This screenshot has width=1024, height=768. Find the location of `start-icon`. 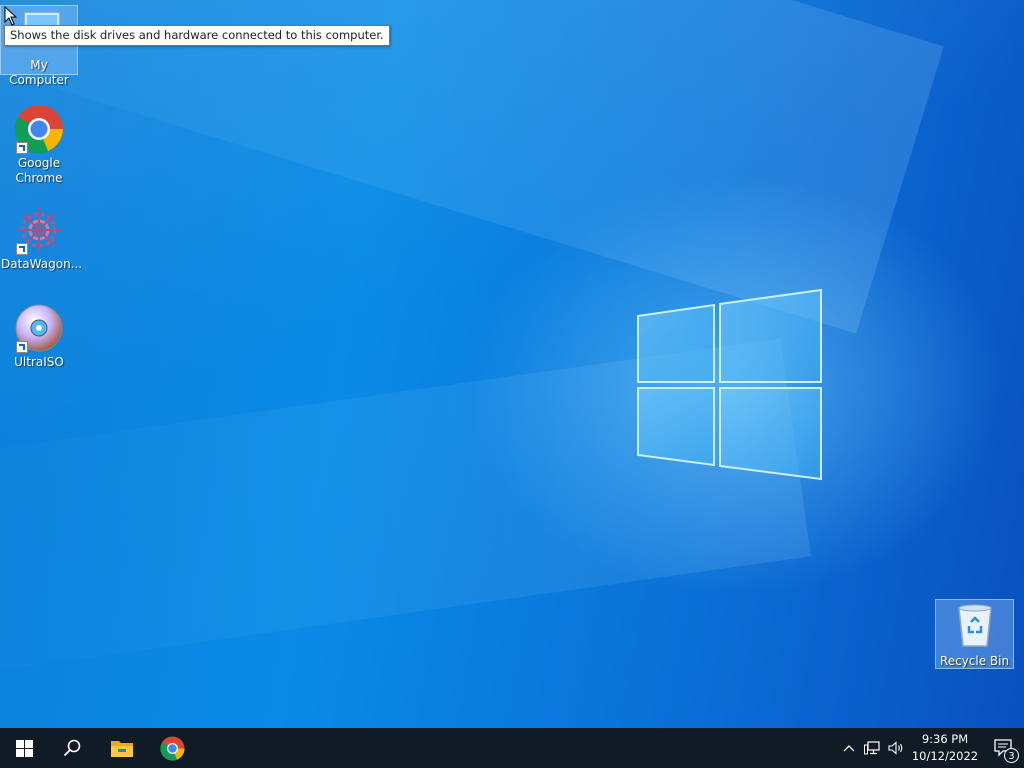

start-icon is located at coordinates (24, 748).